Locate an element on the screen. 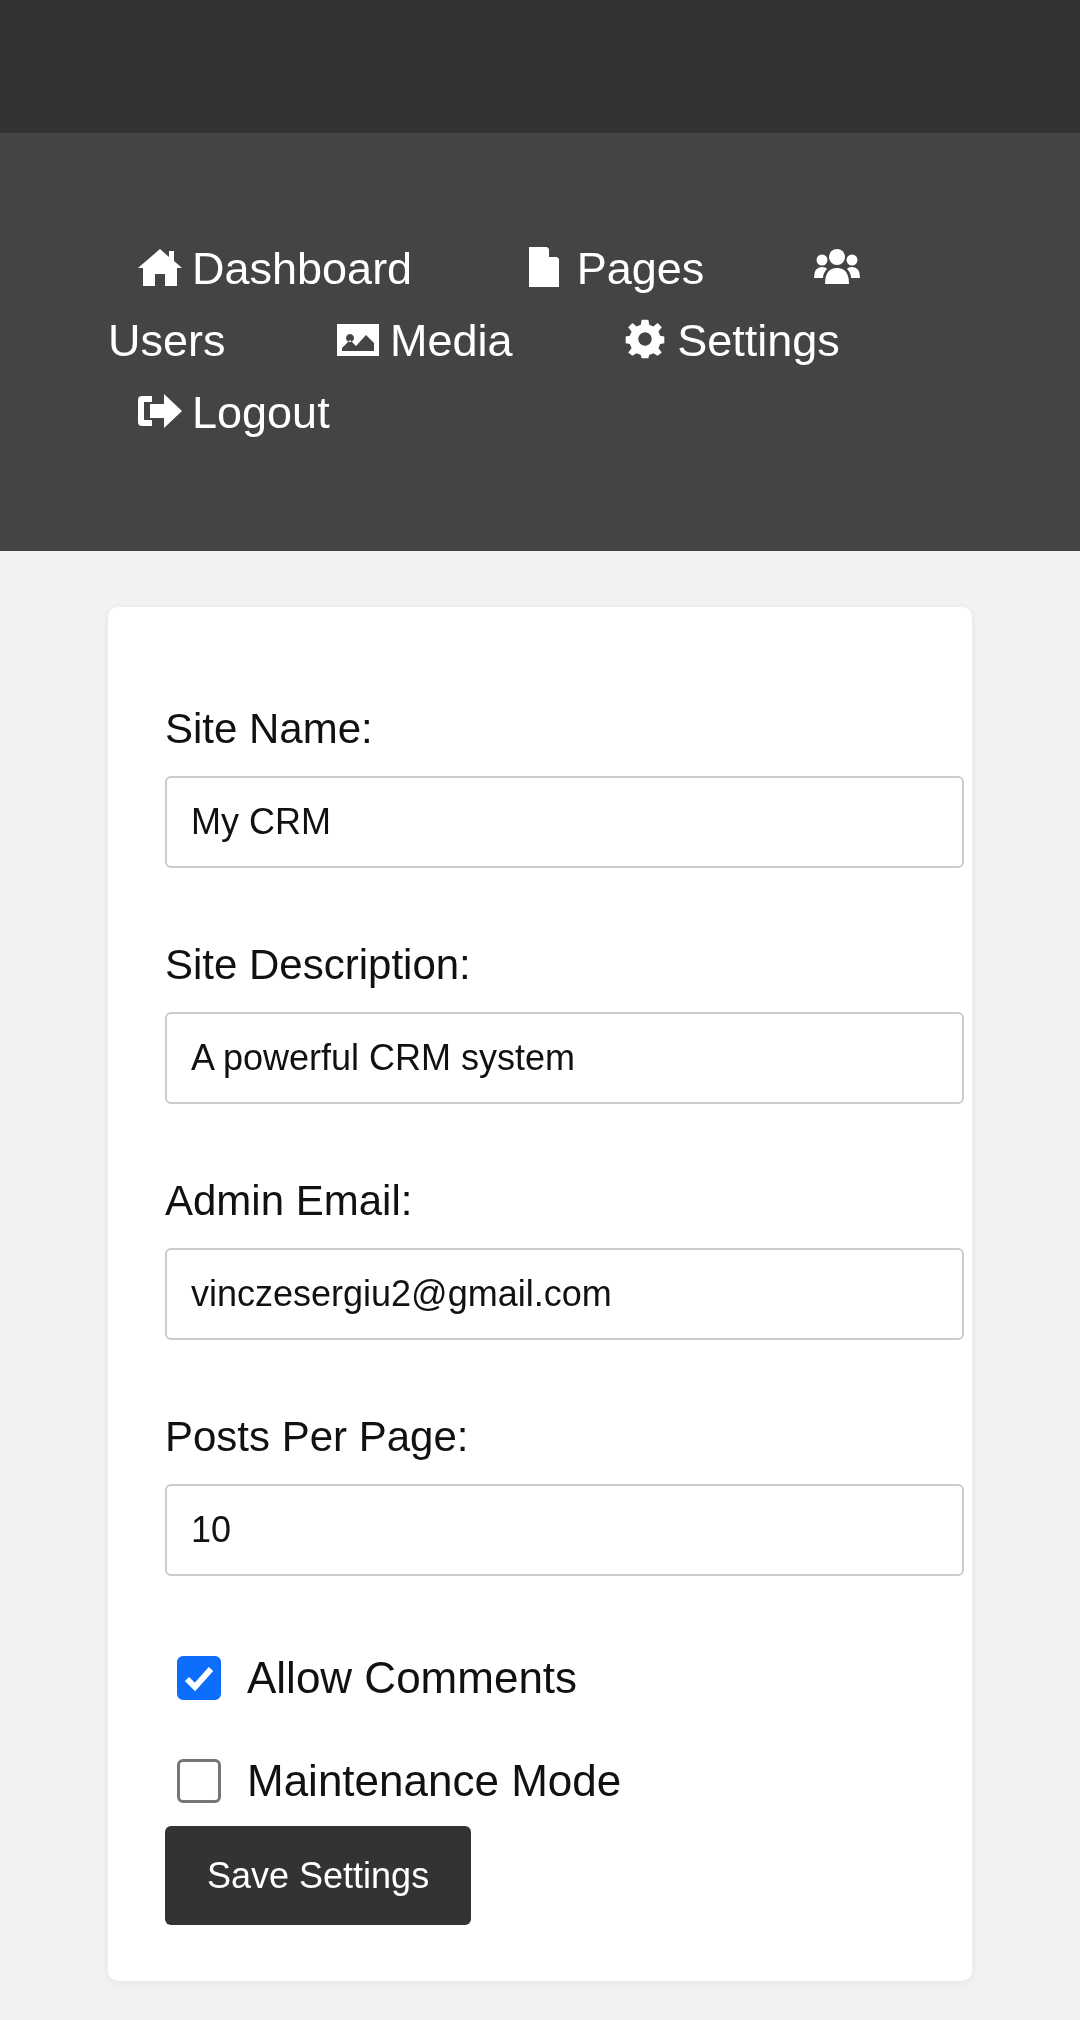  nav-link: Media is located at coordinates (451, 340).